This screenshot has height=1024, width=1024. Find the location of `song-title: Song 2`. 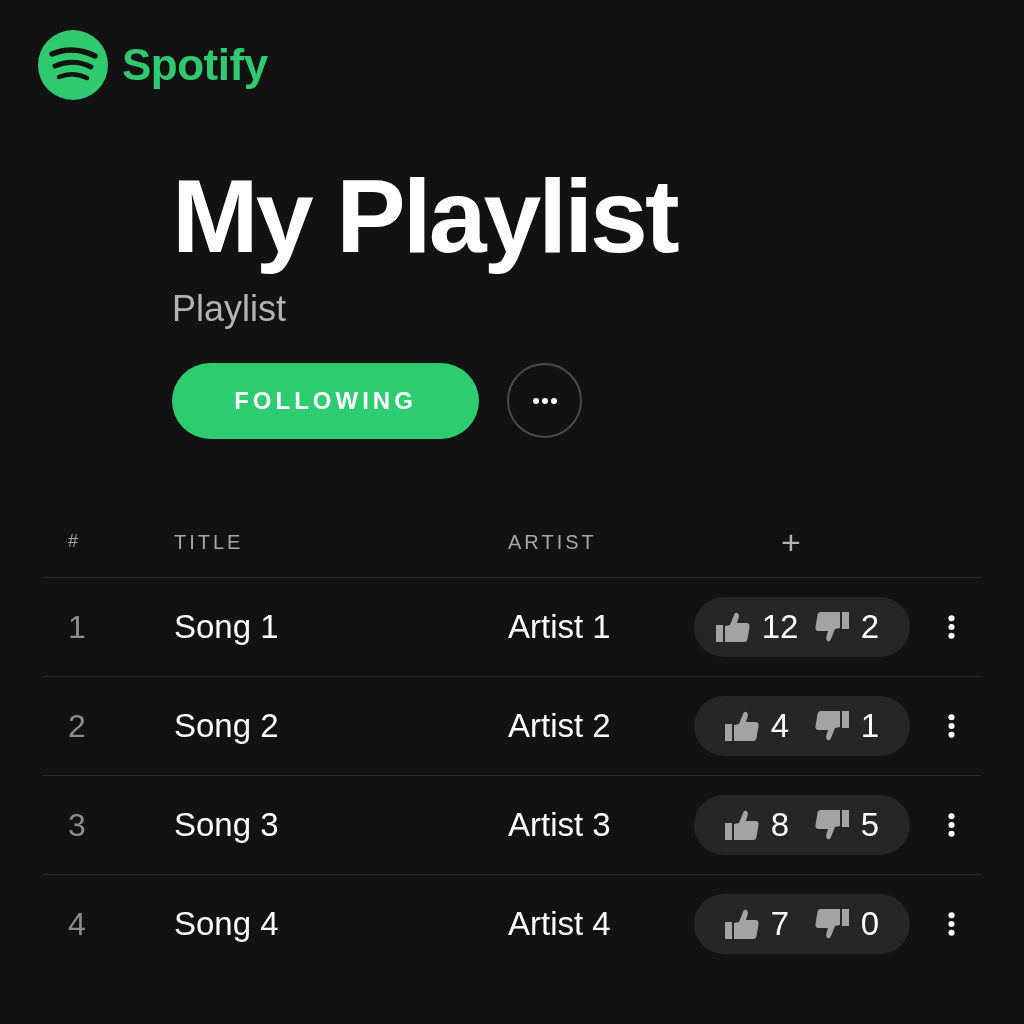

song-title: Song 2 is located at coordinates (226, 726).